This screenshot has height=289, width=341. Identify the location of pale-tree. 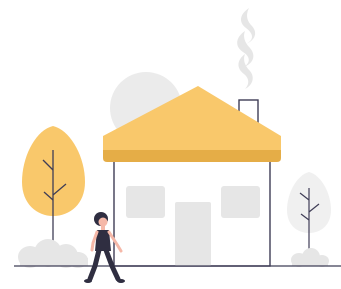
(309, 215).